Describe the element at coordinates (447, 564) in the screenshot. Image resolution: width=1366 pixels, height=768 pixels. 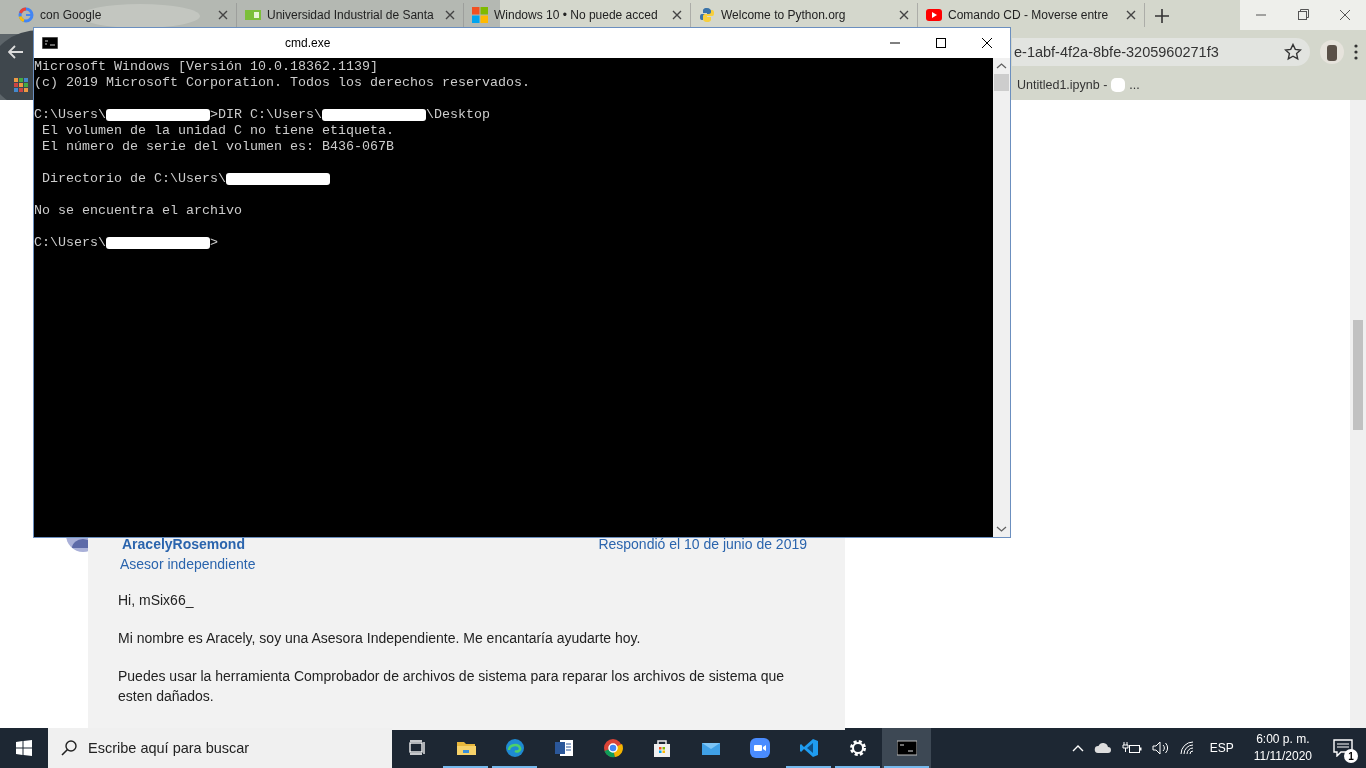
I see `author-role-link: Asesor independiente` at that location.